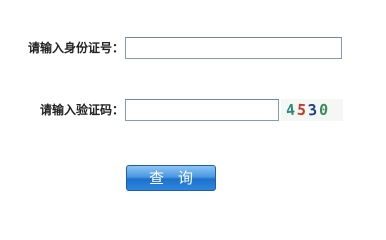  Describe the element at coordinates (202, 110) in the screenshot. I see `captcha-input` at that location.